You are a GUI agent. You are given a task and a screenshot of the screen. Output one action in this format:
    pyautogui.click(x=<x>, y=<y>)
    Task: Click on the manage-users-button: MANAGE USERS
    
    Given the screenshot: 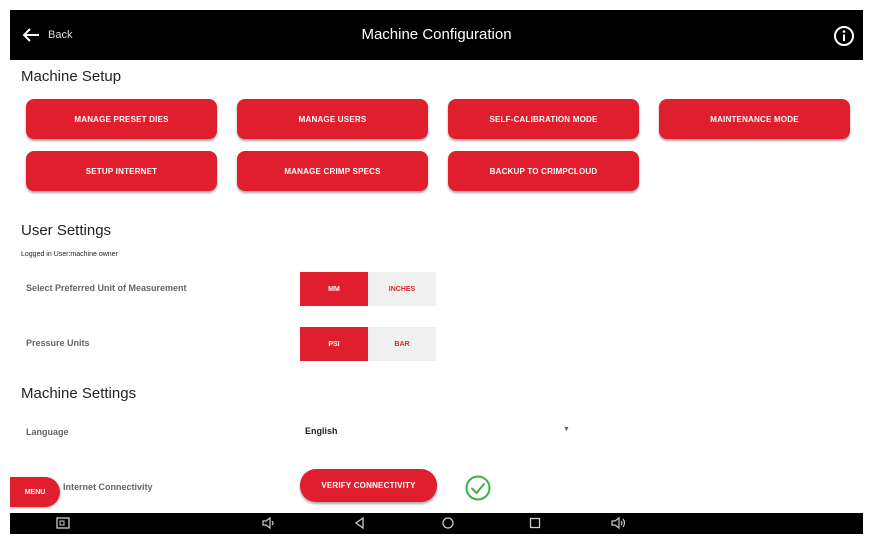 What is the action you would take?
    pyautogui.click(x=332, y=119)
    